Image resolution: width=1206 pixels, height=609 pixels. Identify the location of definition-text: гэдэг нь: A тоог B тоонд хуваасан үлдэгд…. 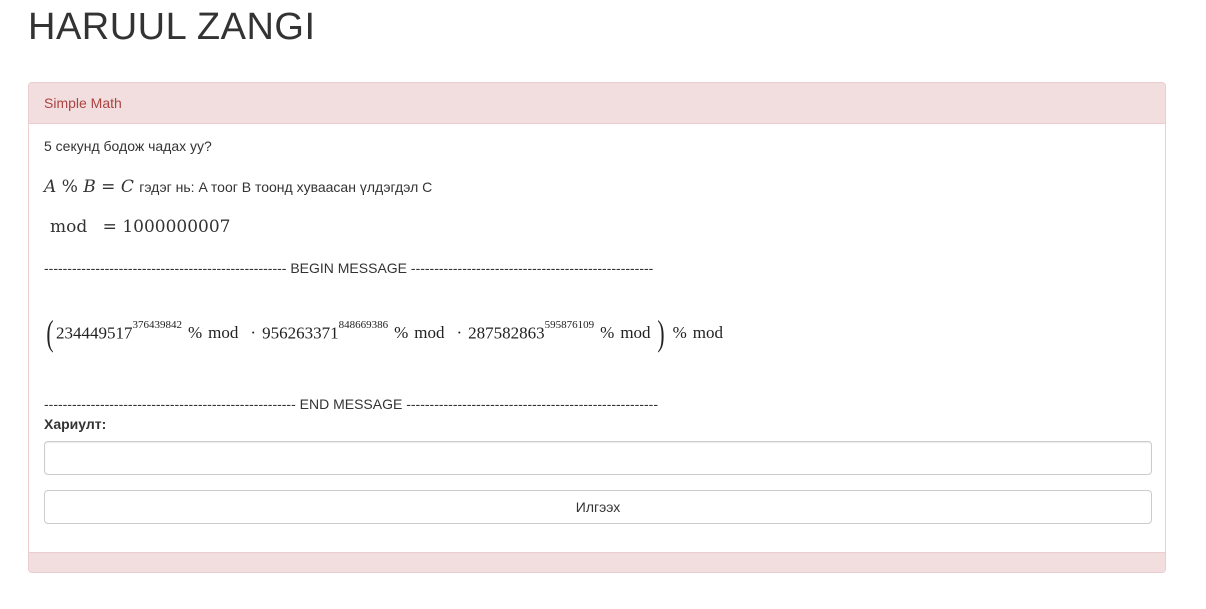
(286, 187).